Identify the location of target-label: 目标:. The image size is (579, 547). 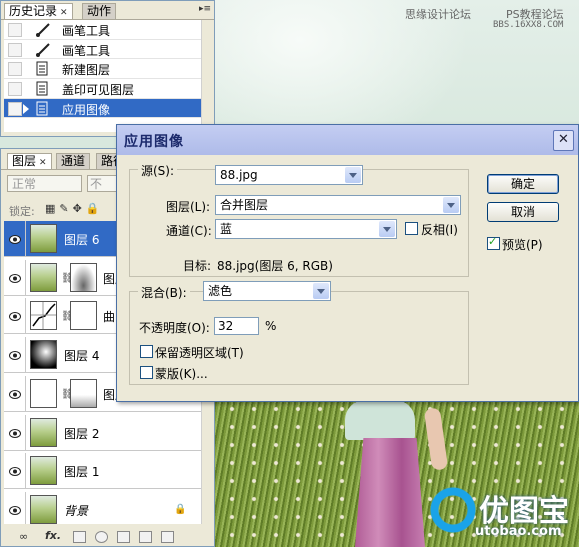
(197, 266).